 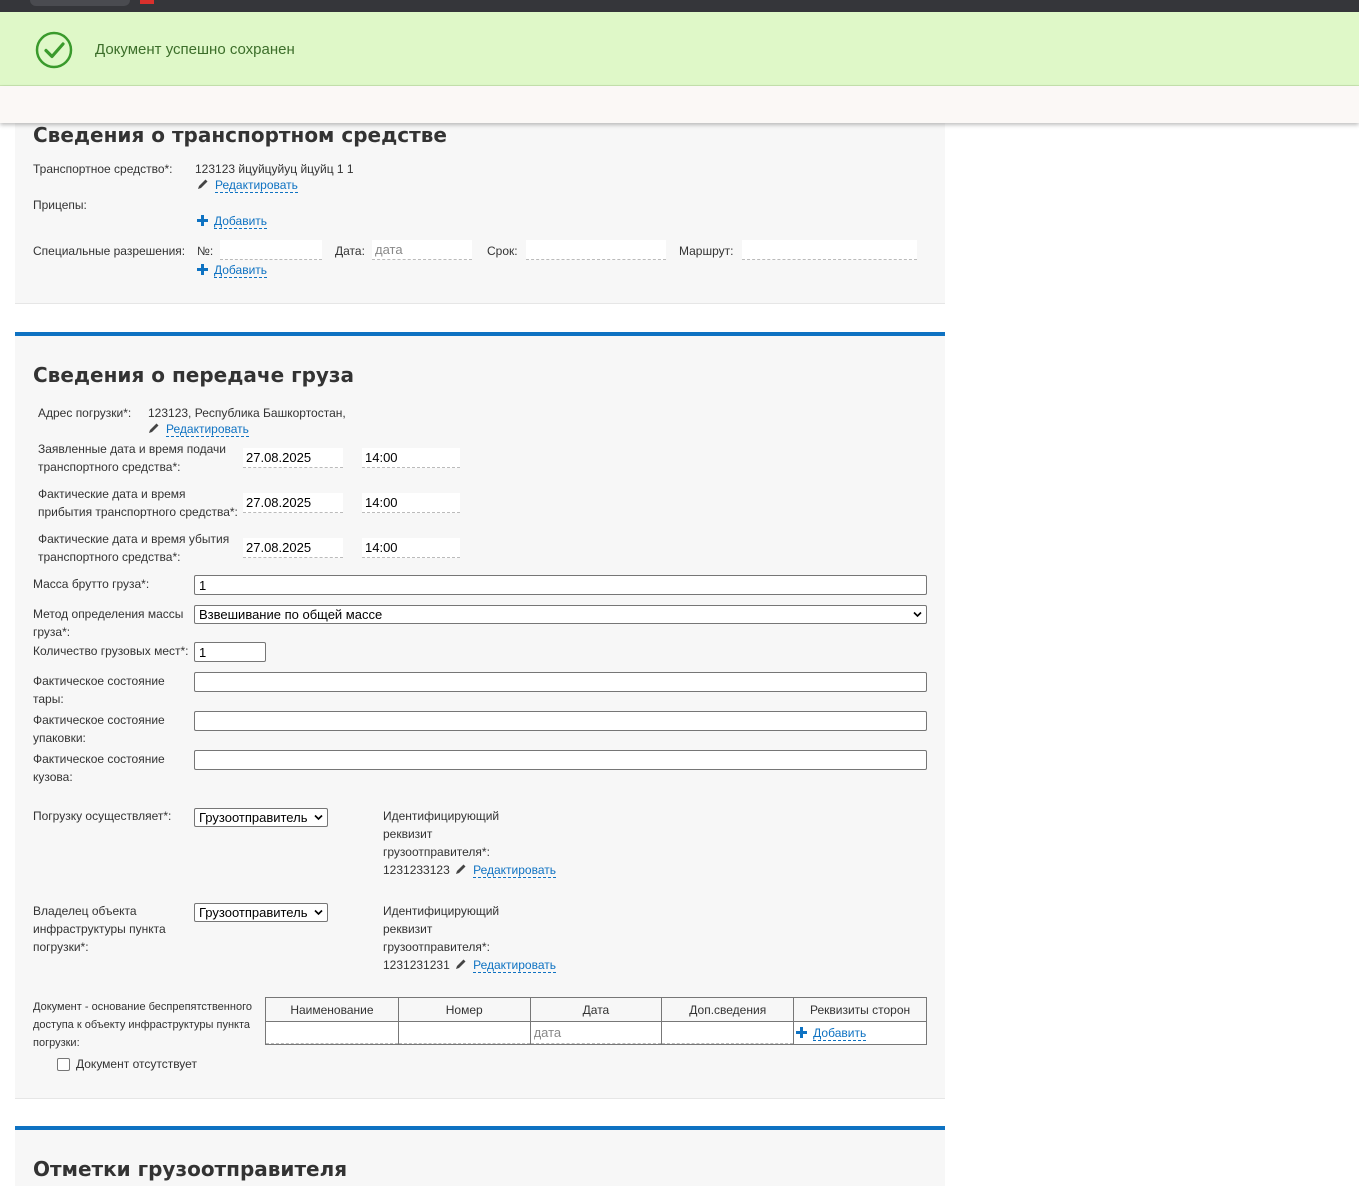 What do you see at coordinates (560, 614) in the screenshot?
I see `mass-method-select: Взвешивание по общей массе` at bounding box center [560, 614].